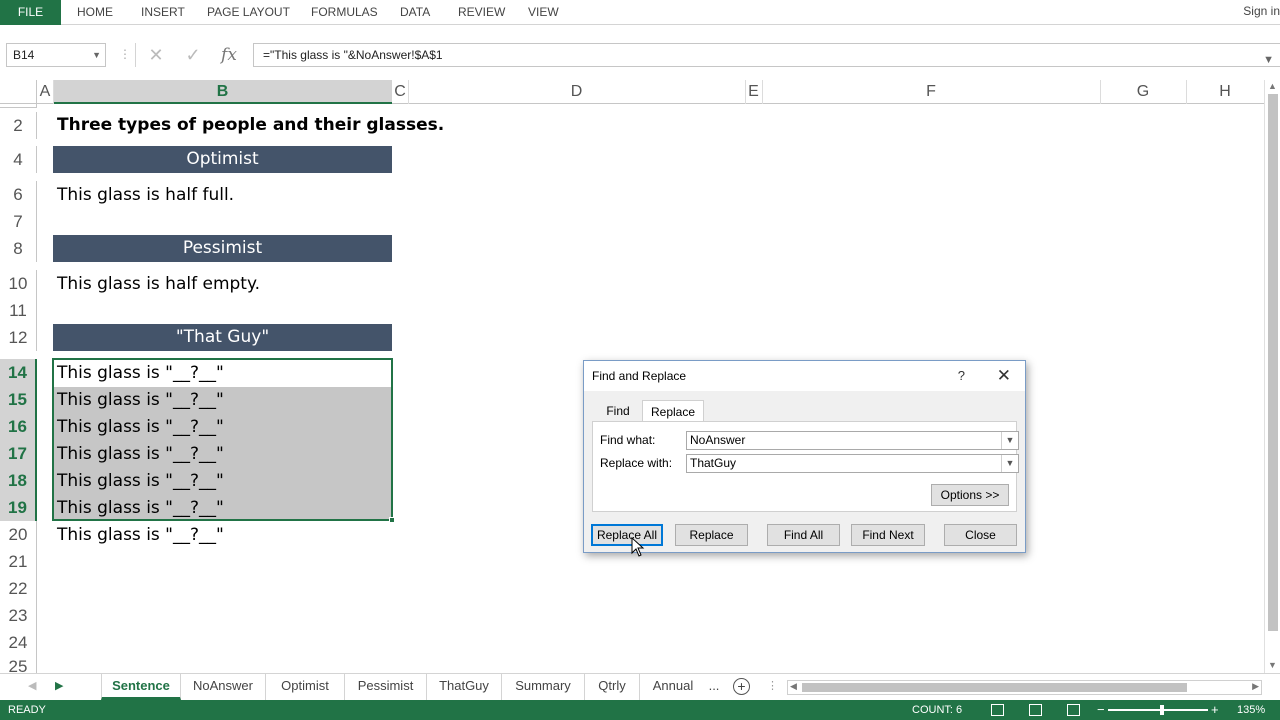 The image size is (1280, 720). What do you see at coordinates (386, 687) in the screenshot?
I see `sheet-tab-pessimist: Pessimist` at bounding box center [386, 687].